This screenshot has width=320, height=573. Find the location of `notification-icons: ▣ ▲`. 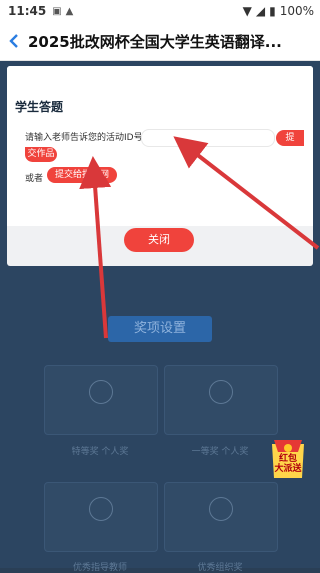

notification-icons: ▣ ▲ is located at coordinates (62, 11).